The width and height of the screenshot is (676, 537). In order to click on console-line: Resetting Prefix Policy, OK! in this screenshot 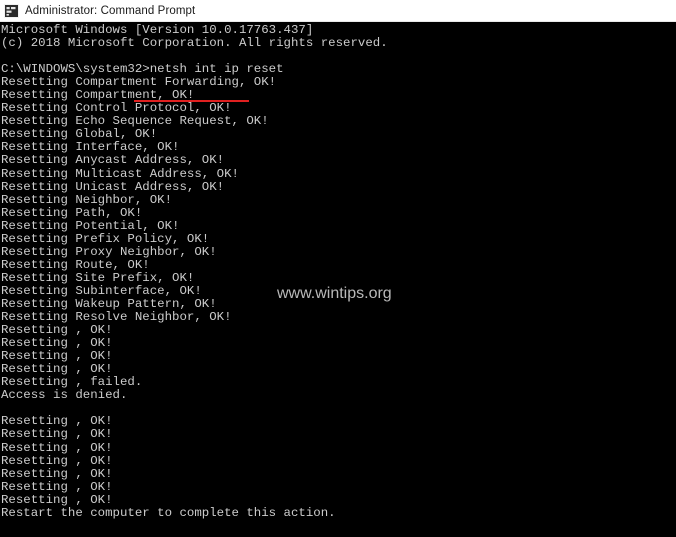, I will do `click(105, 238)`.